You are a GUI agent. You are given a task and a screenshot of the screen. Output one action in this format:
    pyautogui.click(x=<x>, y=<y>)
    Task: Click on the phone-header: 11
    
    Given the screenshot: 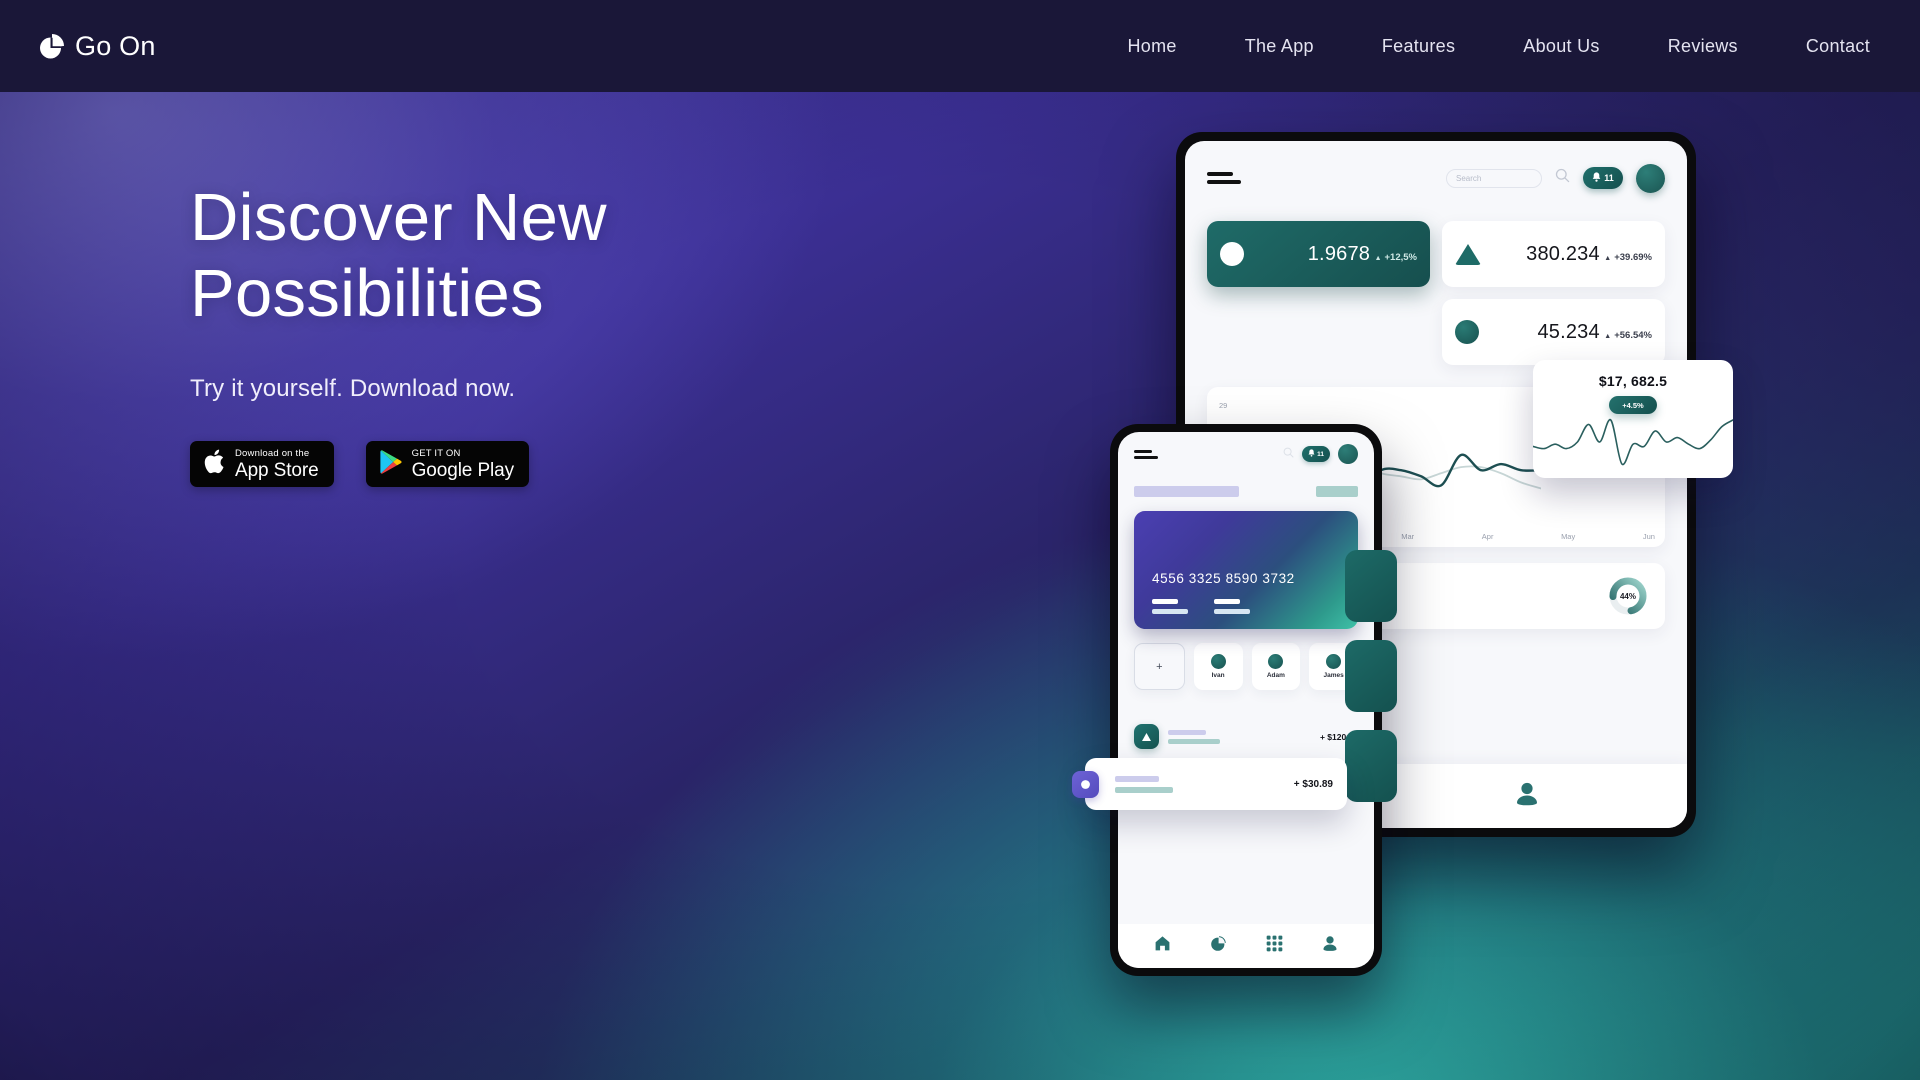 What is the action you would take?
    pyautogui.click(x=1246, y=454)
    